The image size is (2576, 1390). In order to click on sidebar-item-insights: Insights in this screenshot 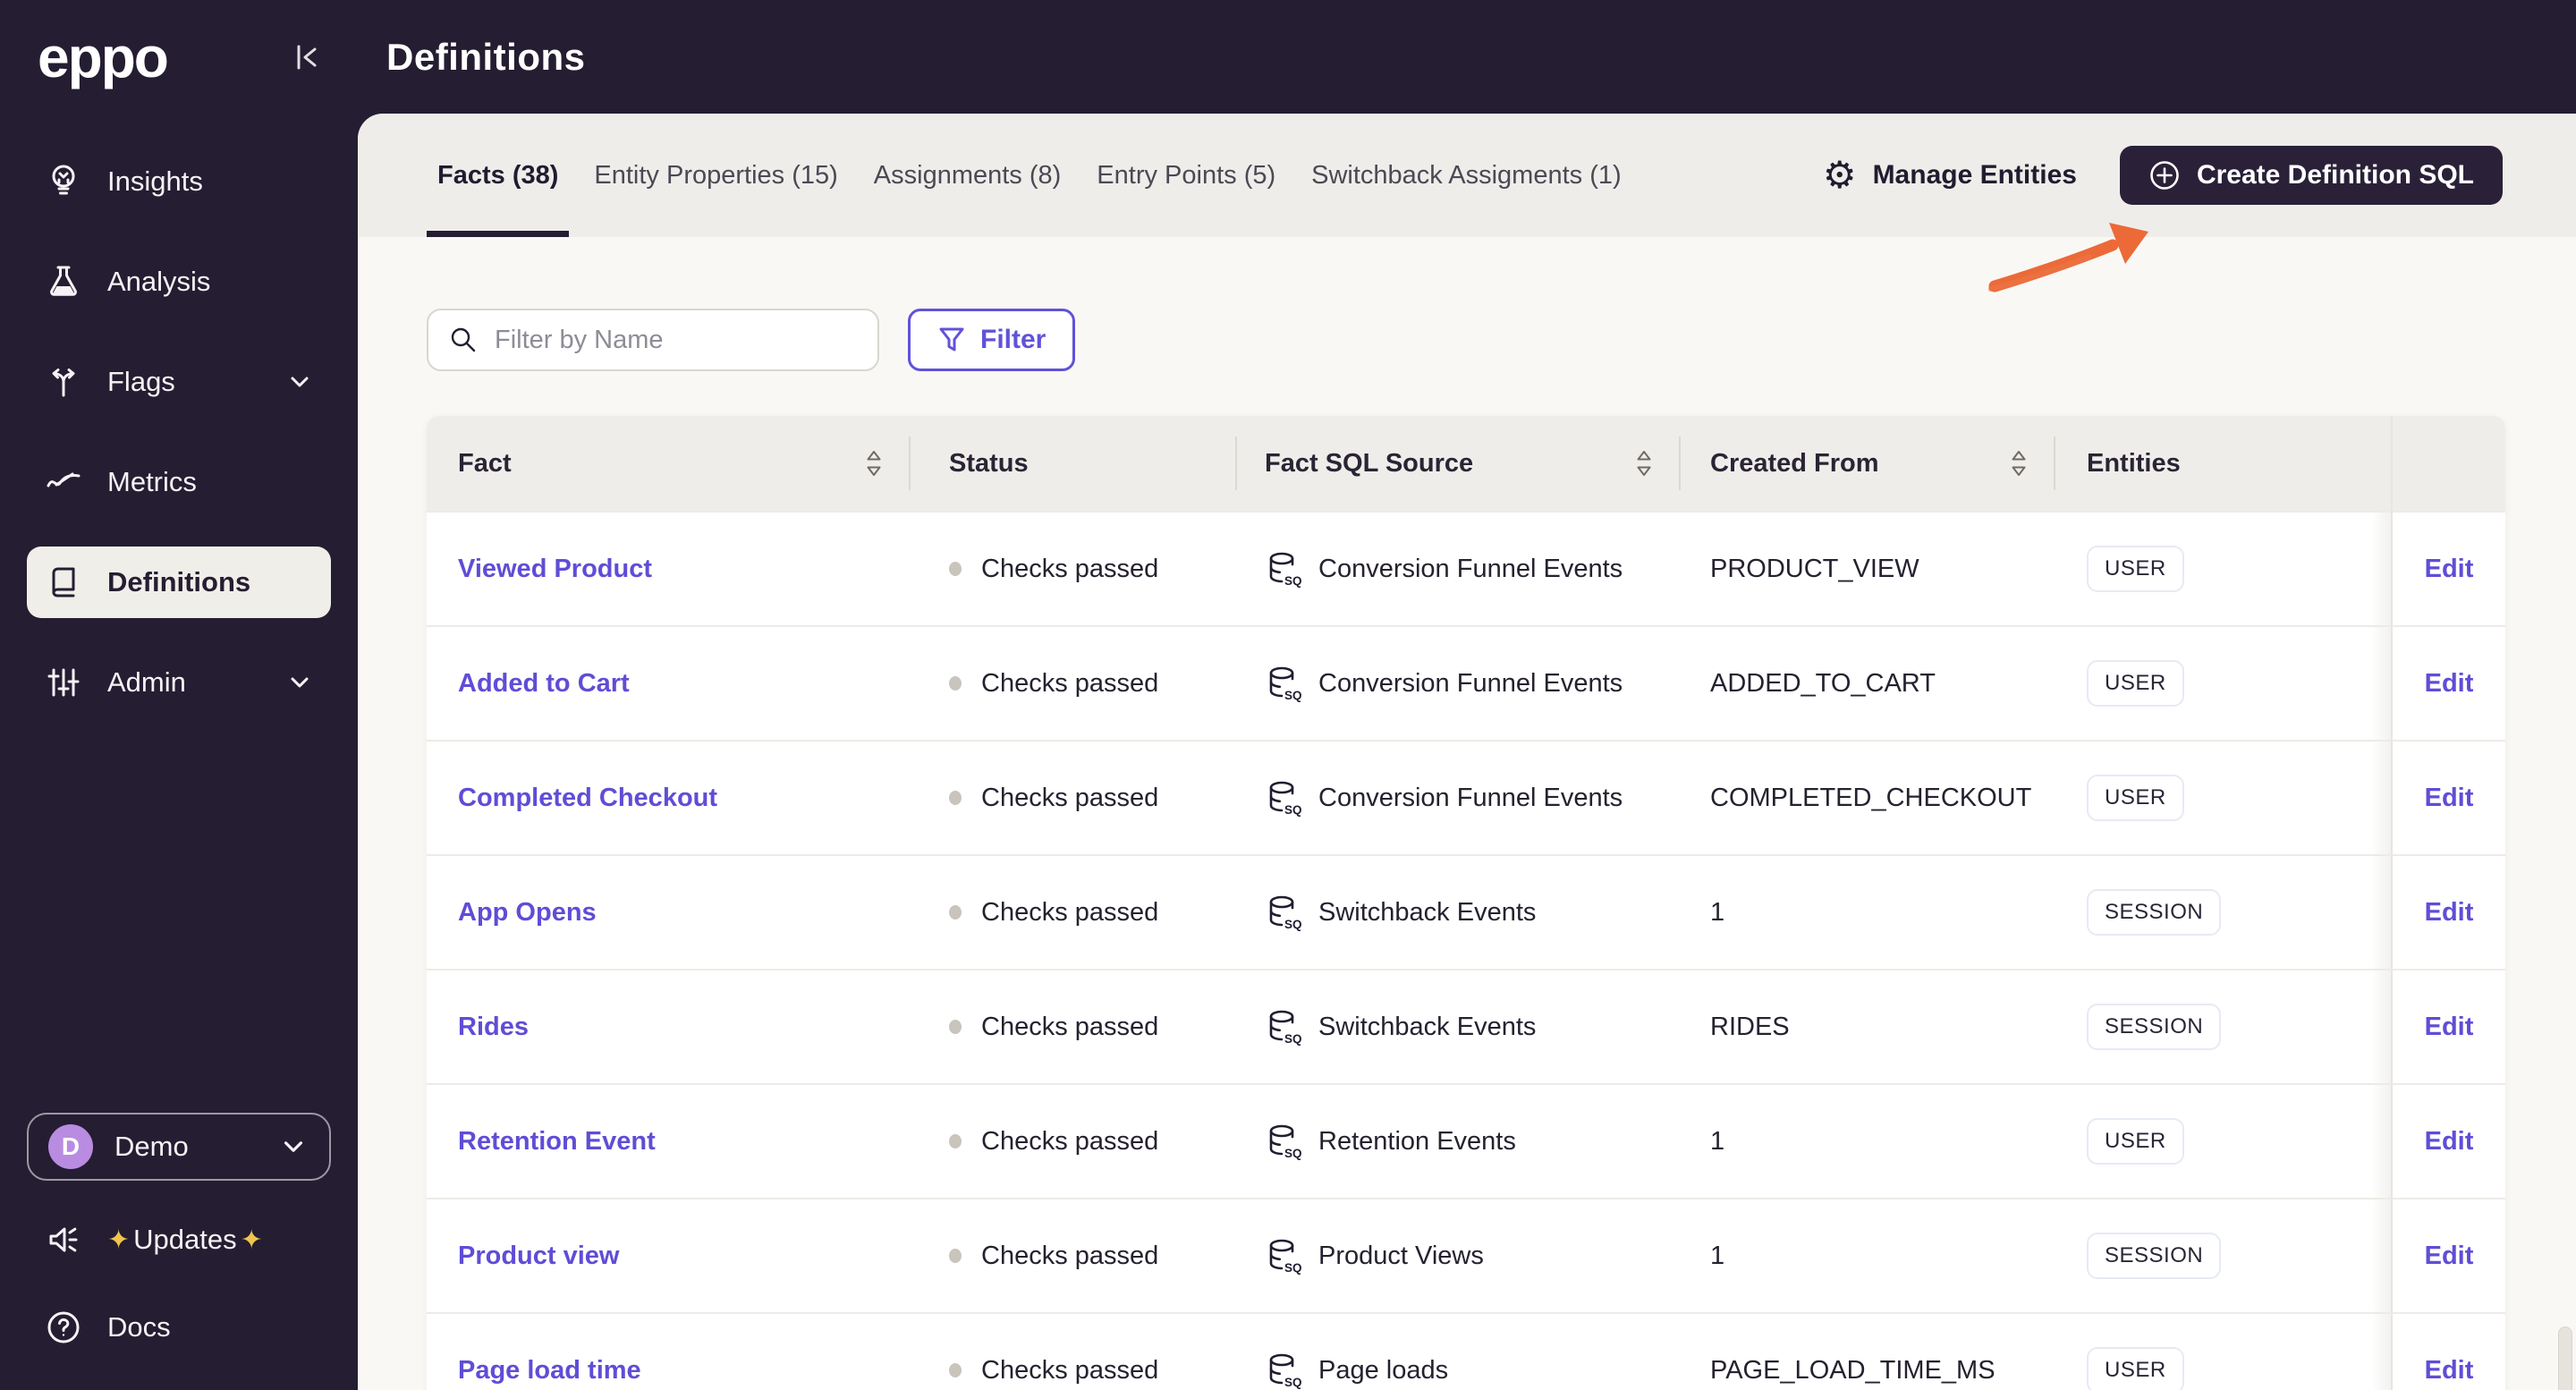, I will do `click(179, 181)`.